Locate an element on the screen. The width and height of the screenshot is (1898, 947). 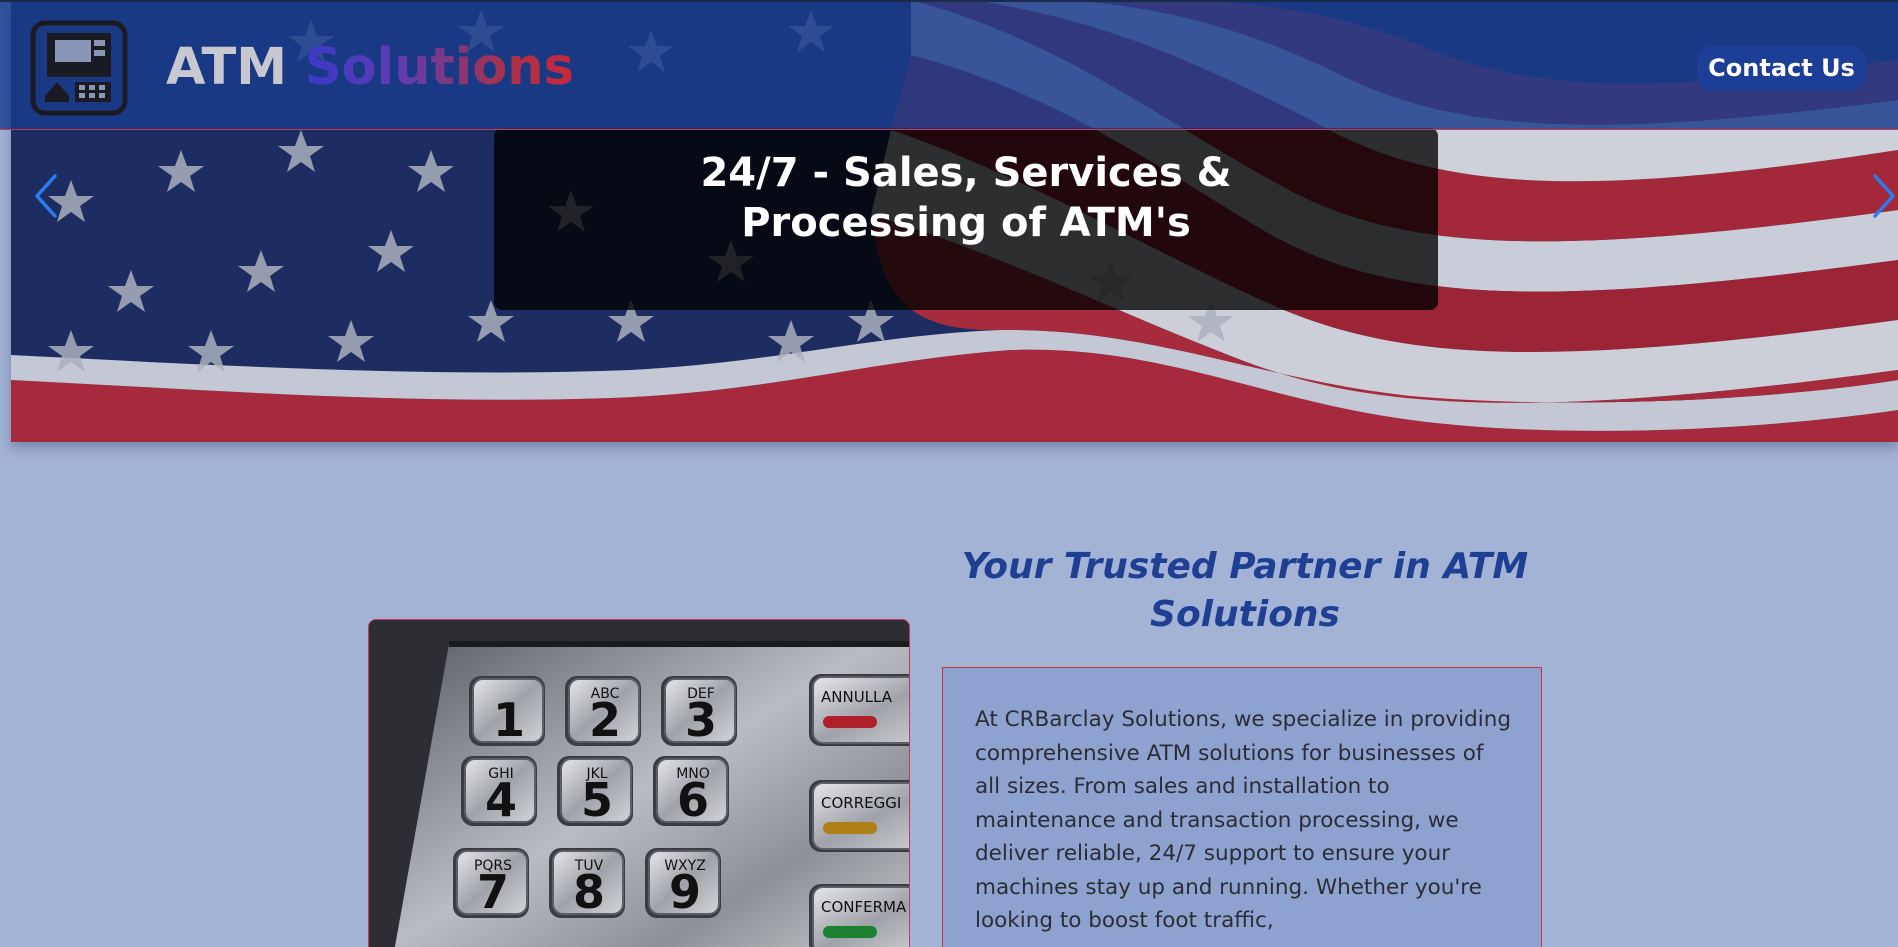
site-header: ATM Solutions Contact Us is located at coordinates (949, 65).